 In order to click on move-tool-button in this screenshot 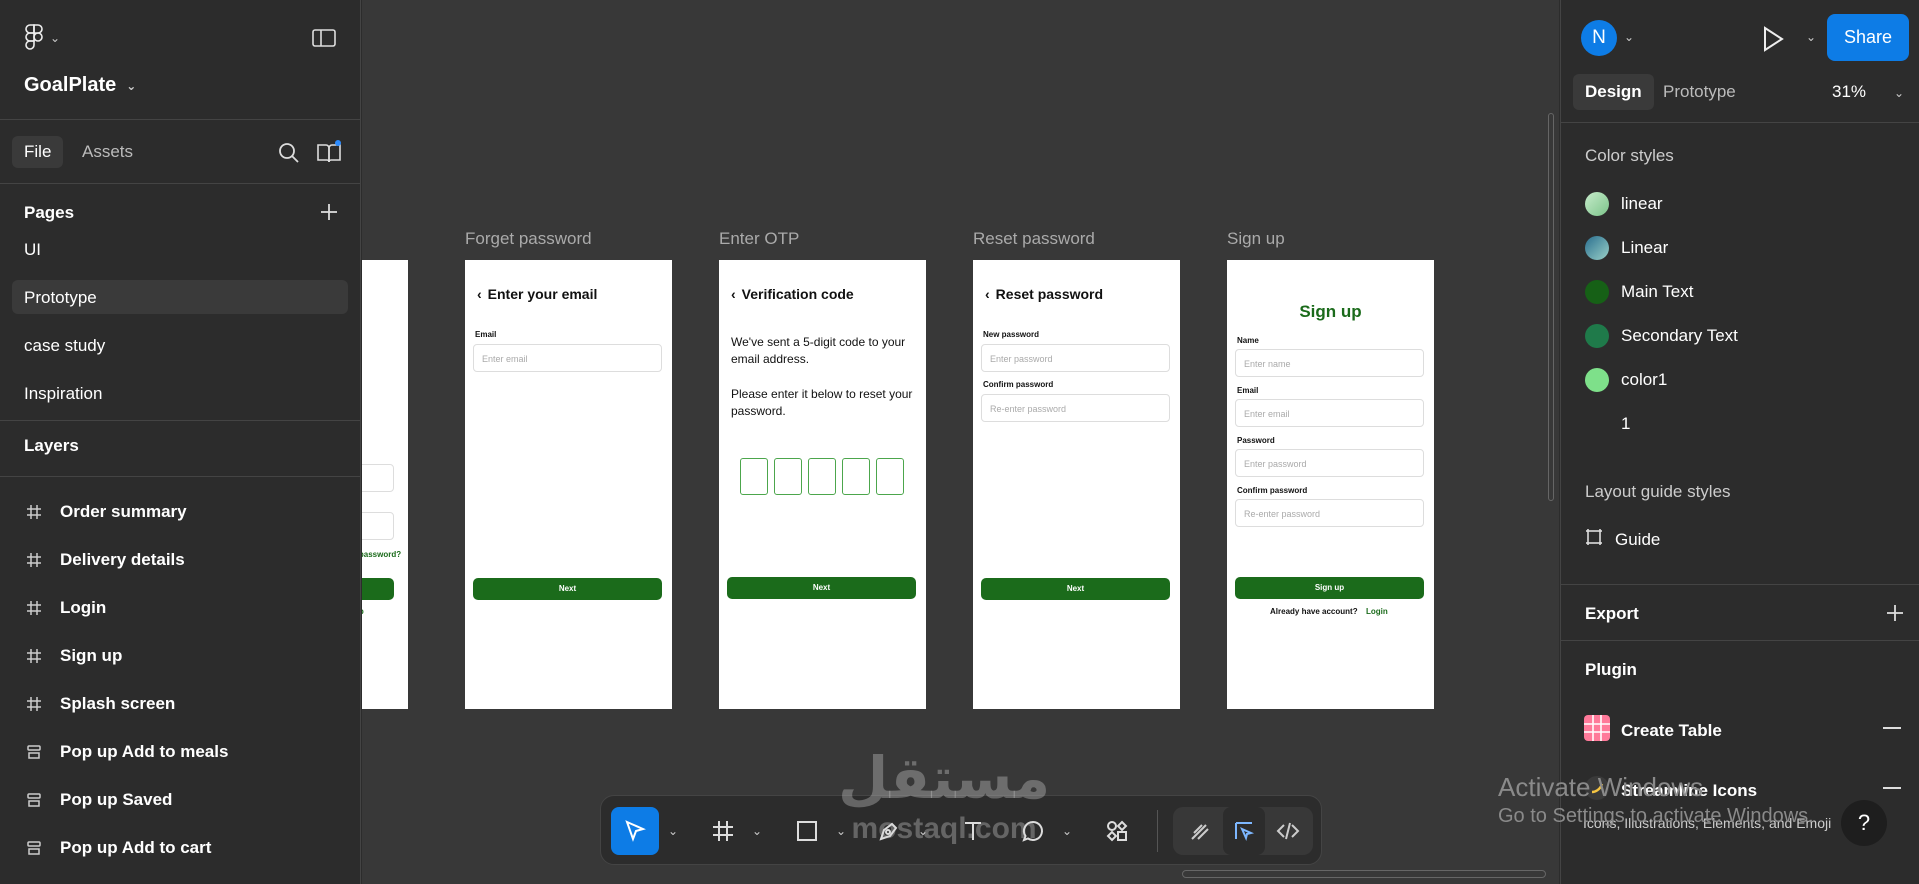, I will do `click(635, 831)`.